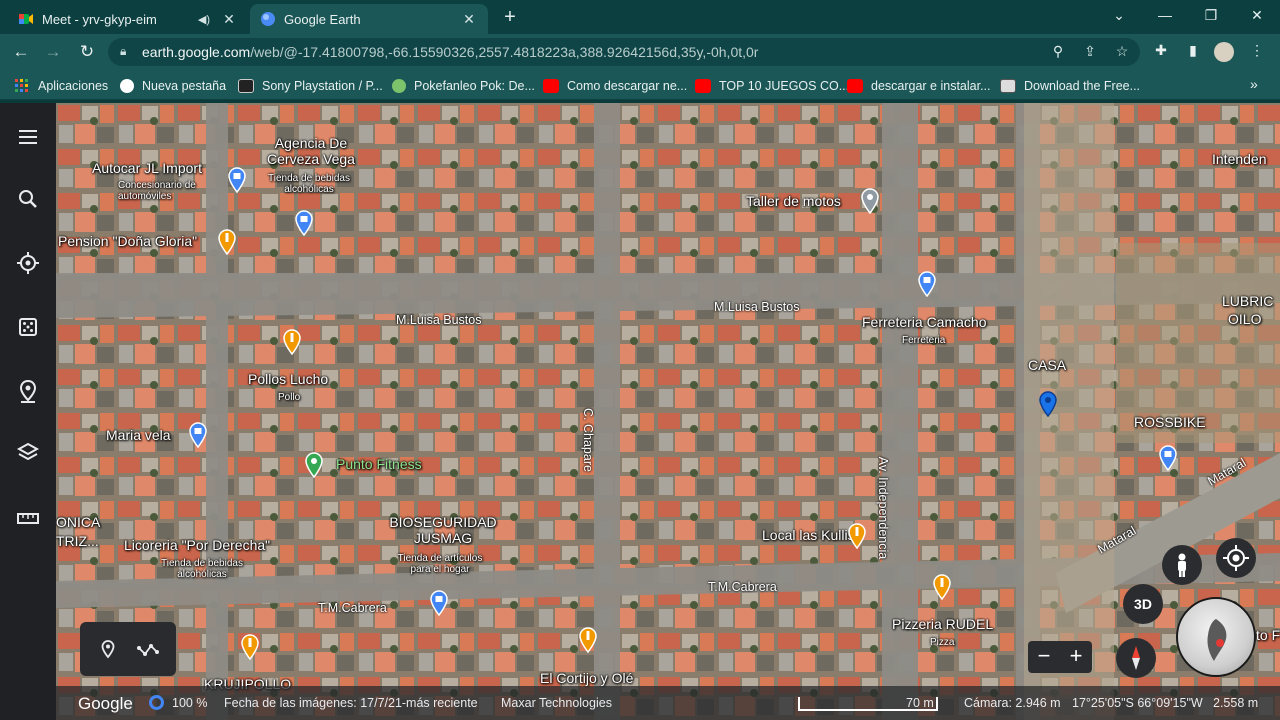 This screenshot has height=720, width=1280. I want to click on poi-pension: Pension "Doña Gloria", so click(127, 241).